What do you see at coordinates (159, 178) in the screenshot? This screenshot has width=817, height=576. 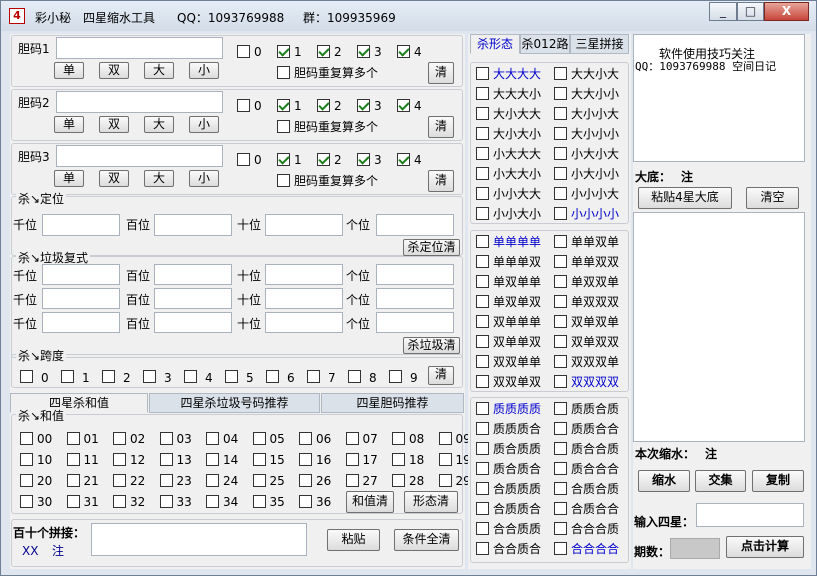 I see `danma-da-button: 大` at bounding box center [159, 178].